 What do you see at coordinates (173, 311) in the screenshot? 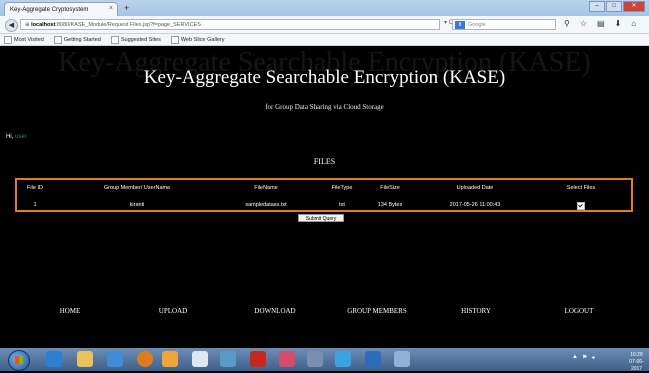
I see `nav-upload: UPLOAD` at bounding box center [173, 311].